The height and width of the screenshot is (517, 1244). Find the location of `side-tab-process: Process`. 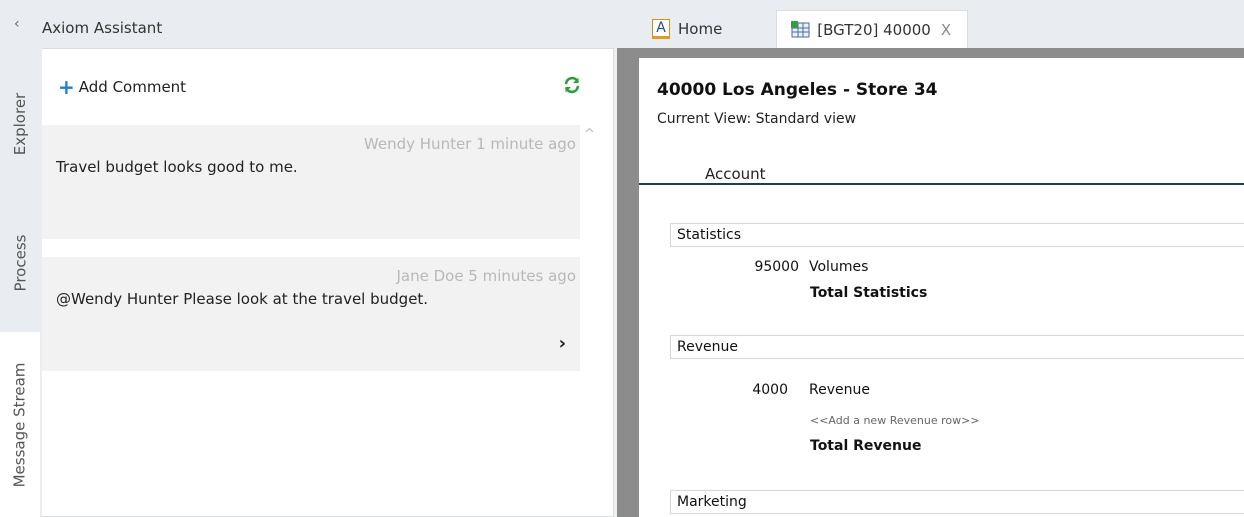

side-tab-process: Process is located at coordinates (20, 263).